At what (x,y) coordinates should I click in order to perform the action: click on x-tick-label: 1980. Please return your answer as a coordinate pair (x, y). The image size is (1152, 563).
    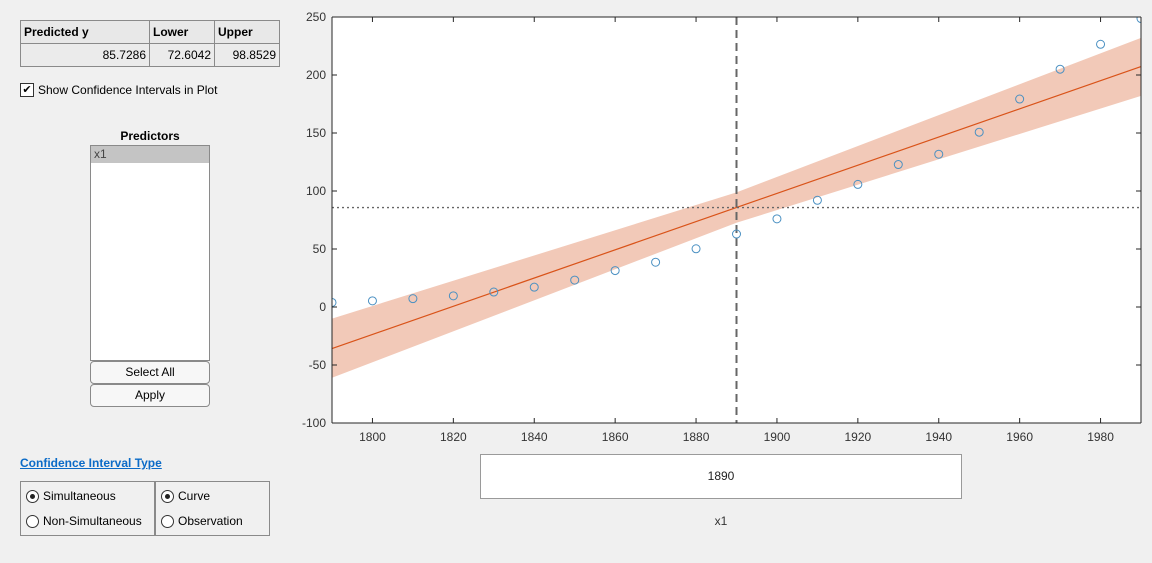
    Looking at the image, I should click on (1100, 437).